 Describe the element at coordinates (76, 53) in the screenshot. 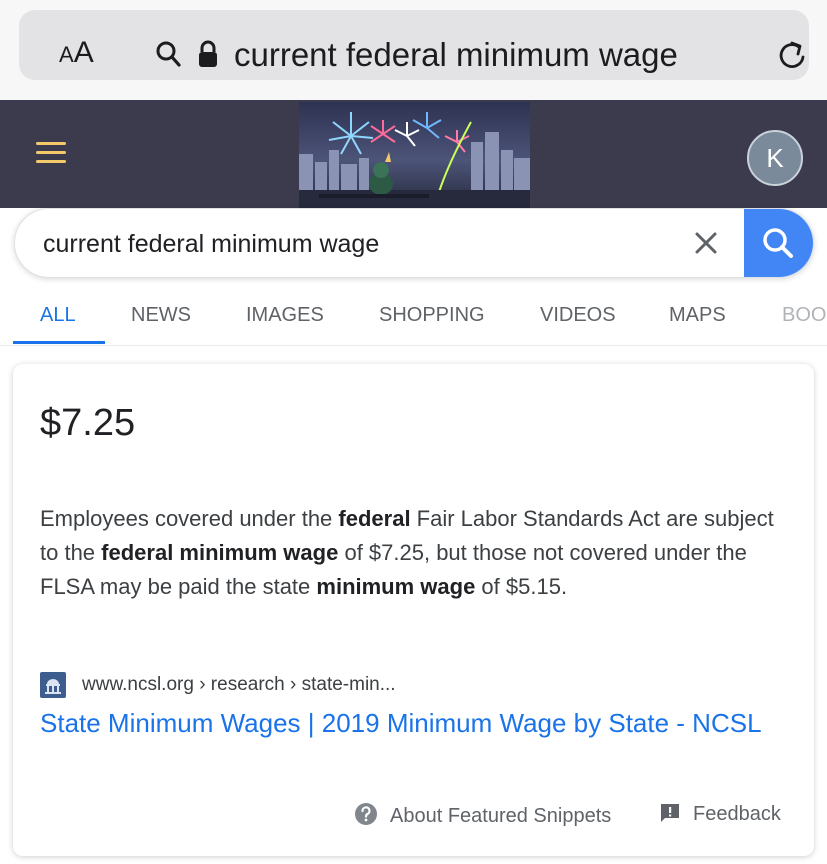

I see `text-size-button: AA` at that location.